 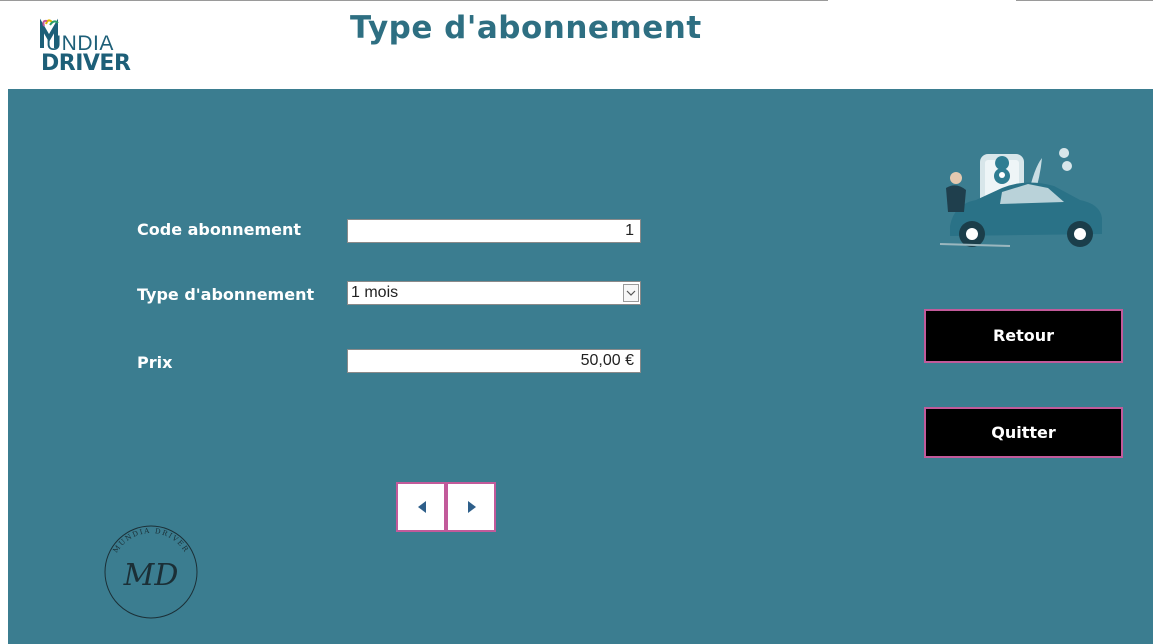 I want to click on top-divider-left, so click(x=414, y=0).